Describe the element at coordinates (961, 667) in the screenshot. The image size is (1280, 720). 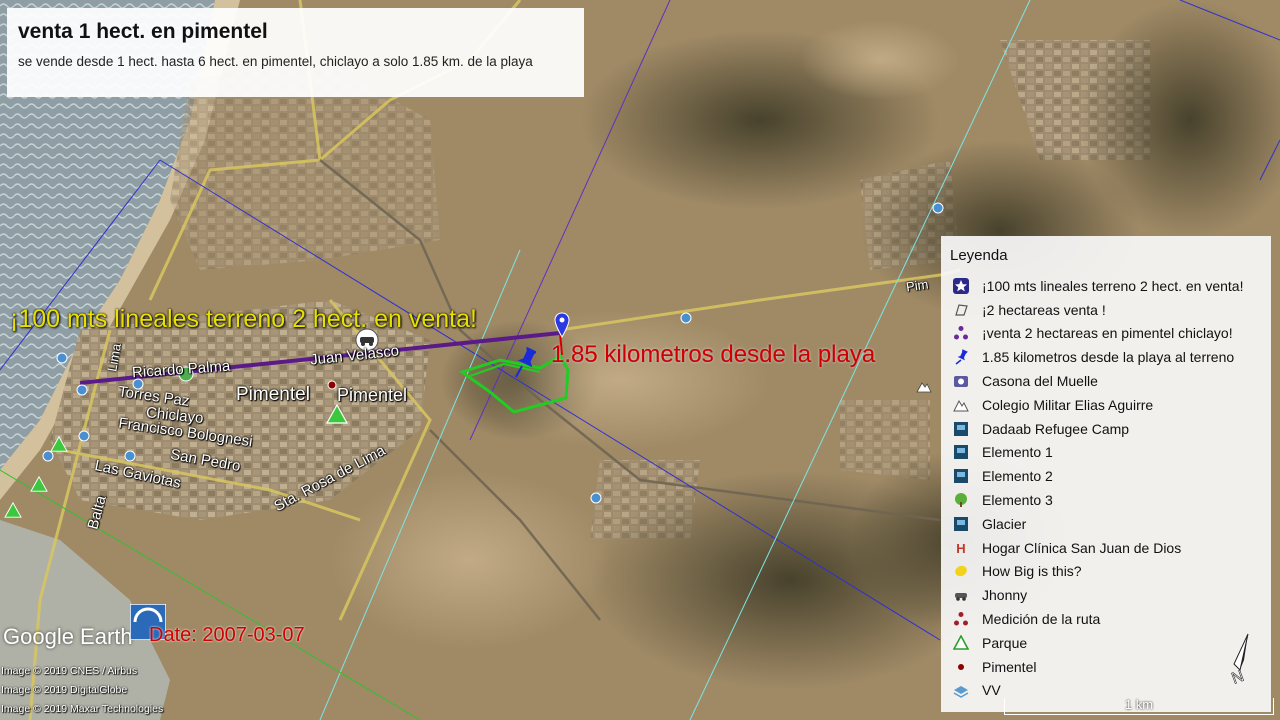
I see `red-dot-icon` at that location.